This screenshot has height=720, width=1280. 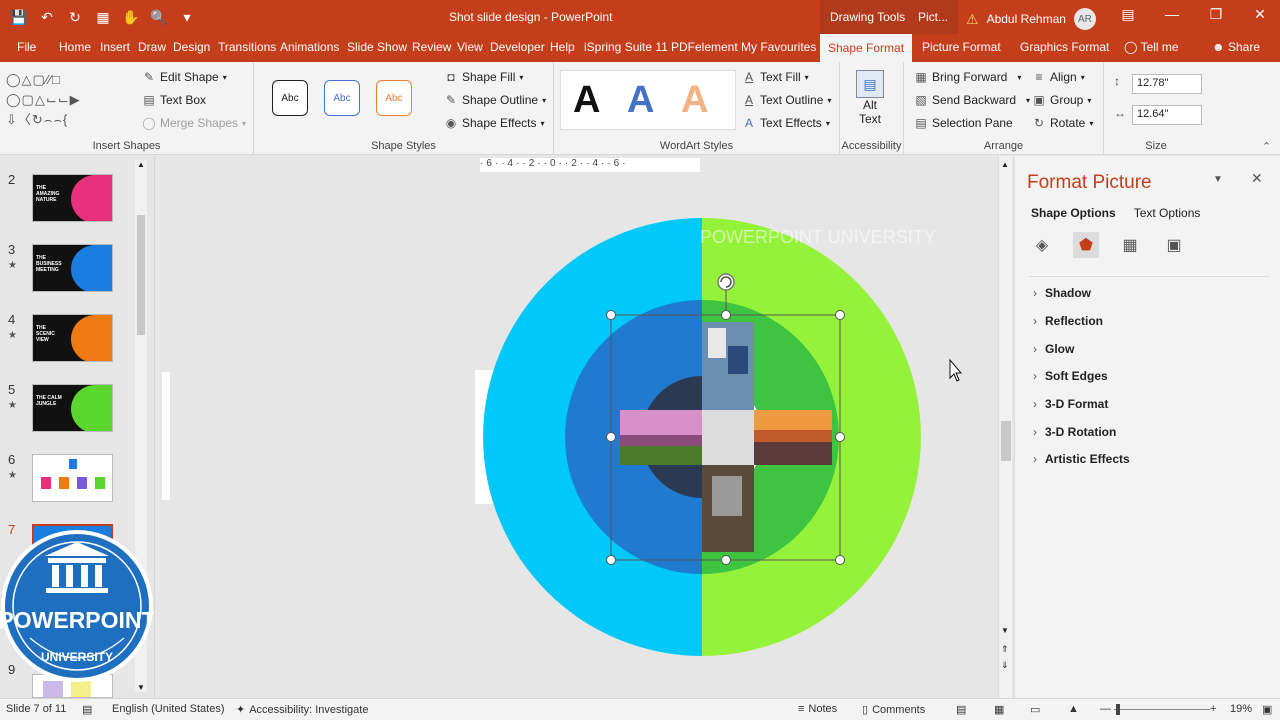 I want to click on normal-view-icon: ▤, so click(x=961, y=709).